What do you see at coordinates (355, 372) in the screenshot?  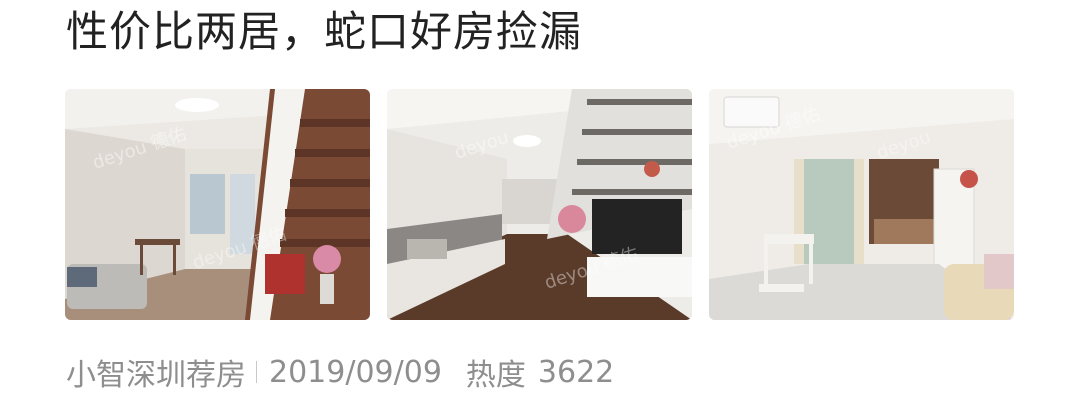 I see `publish-date: 2019/09/09` at bounding box center [355, 372].